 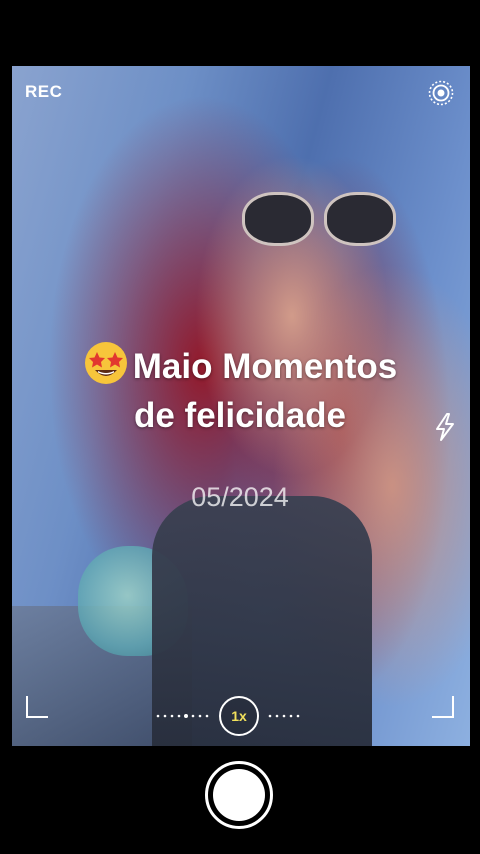 I want to click on zoom-dots-right, so click(x=284, y=716).